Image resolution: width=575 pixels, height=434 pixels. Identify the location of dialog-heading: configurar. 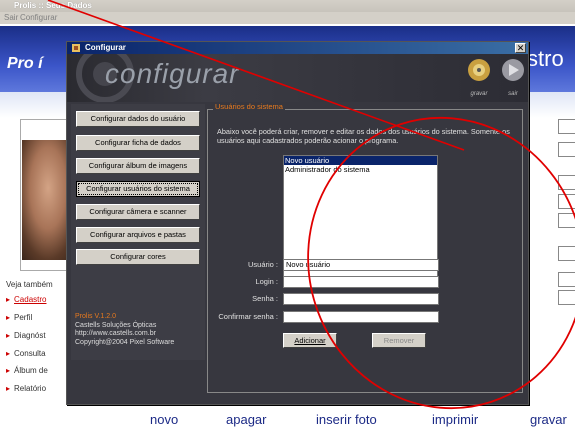
(172, 73).